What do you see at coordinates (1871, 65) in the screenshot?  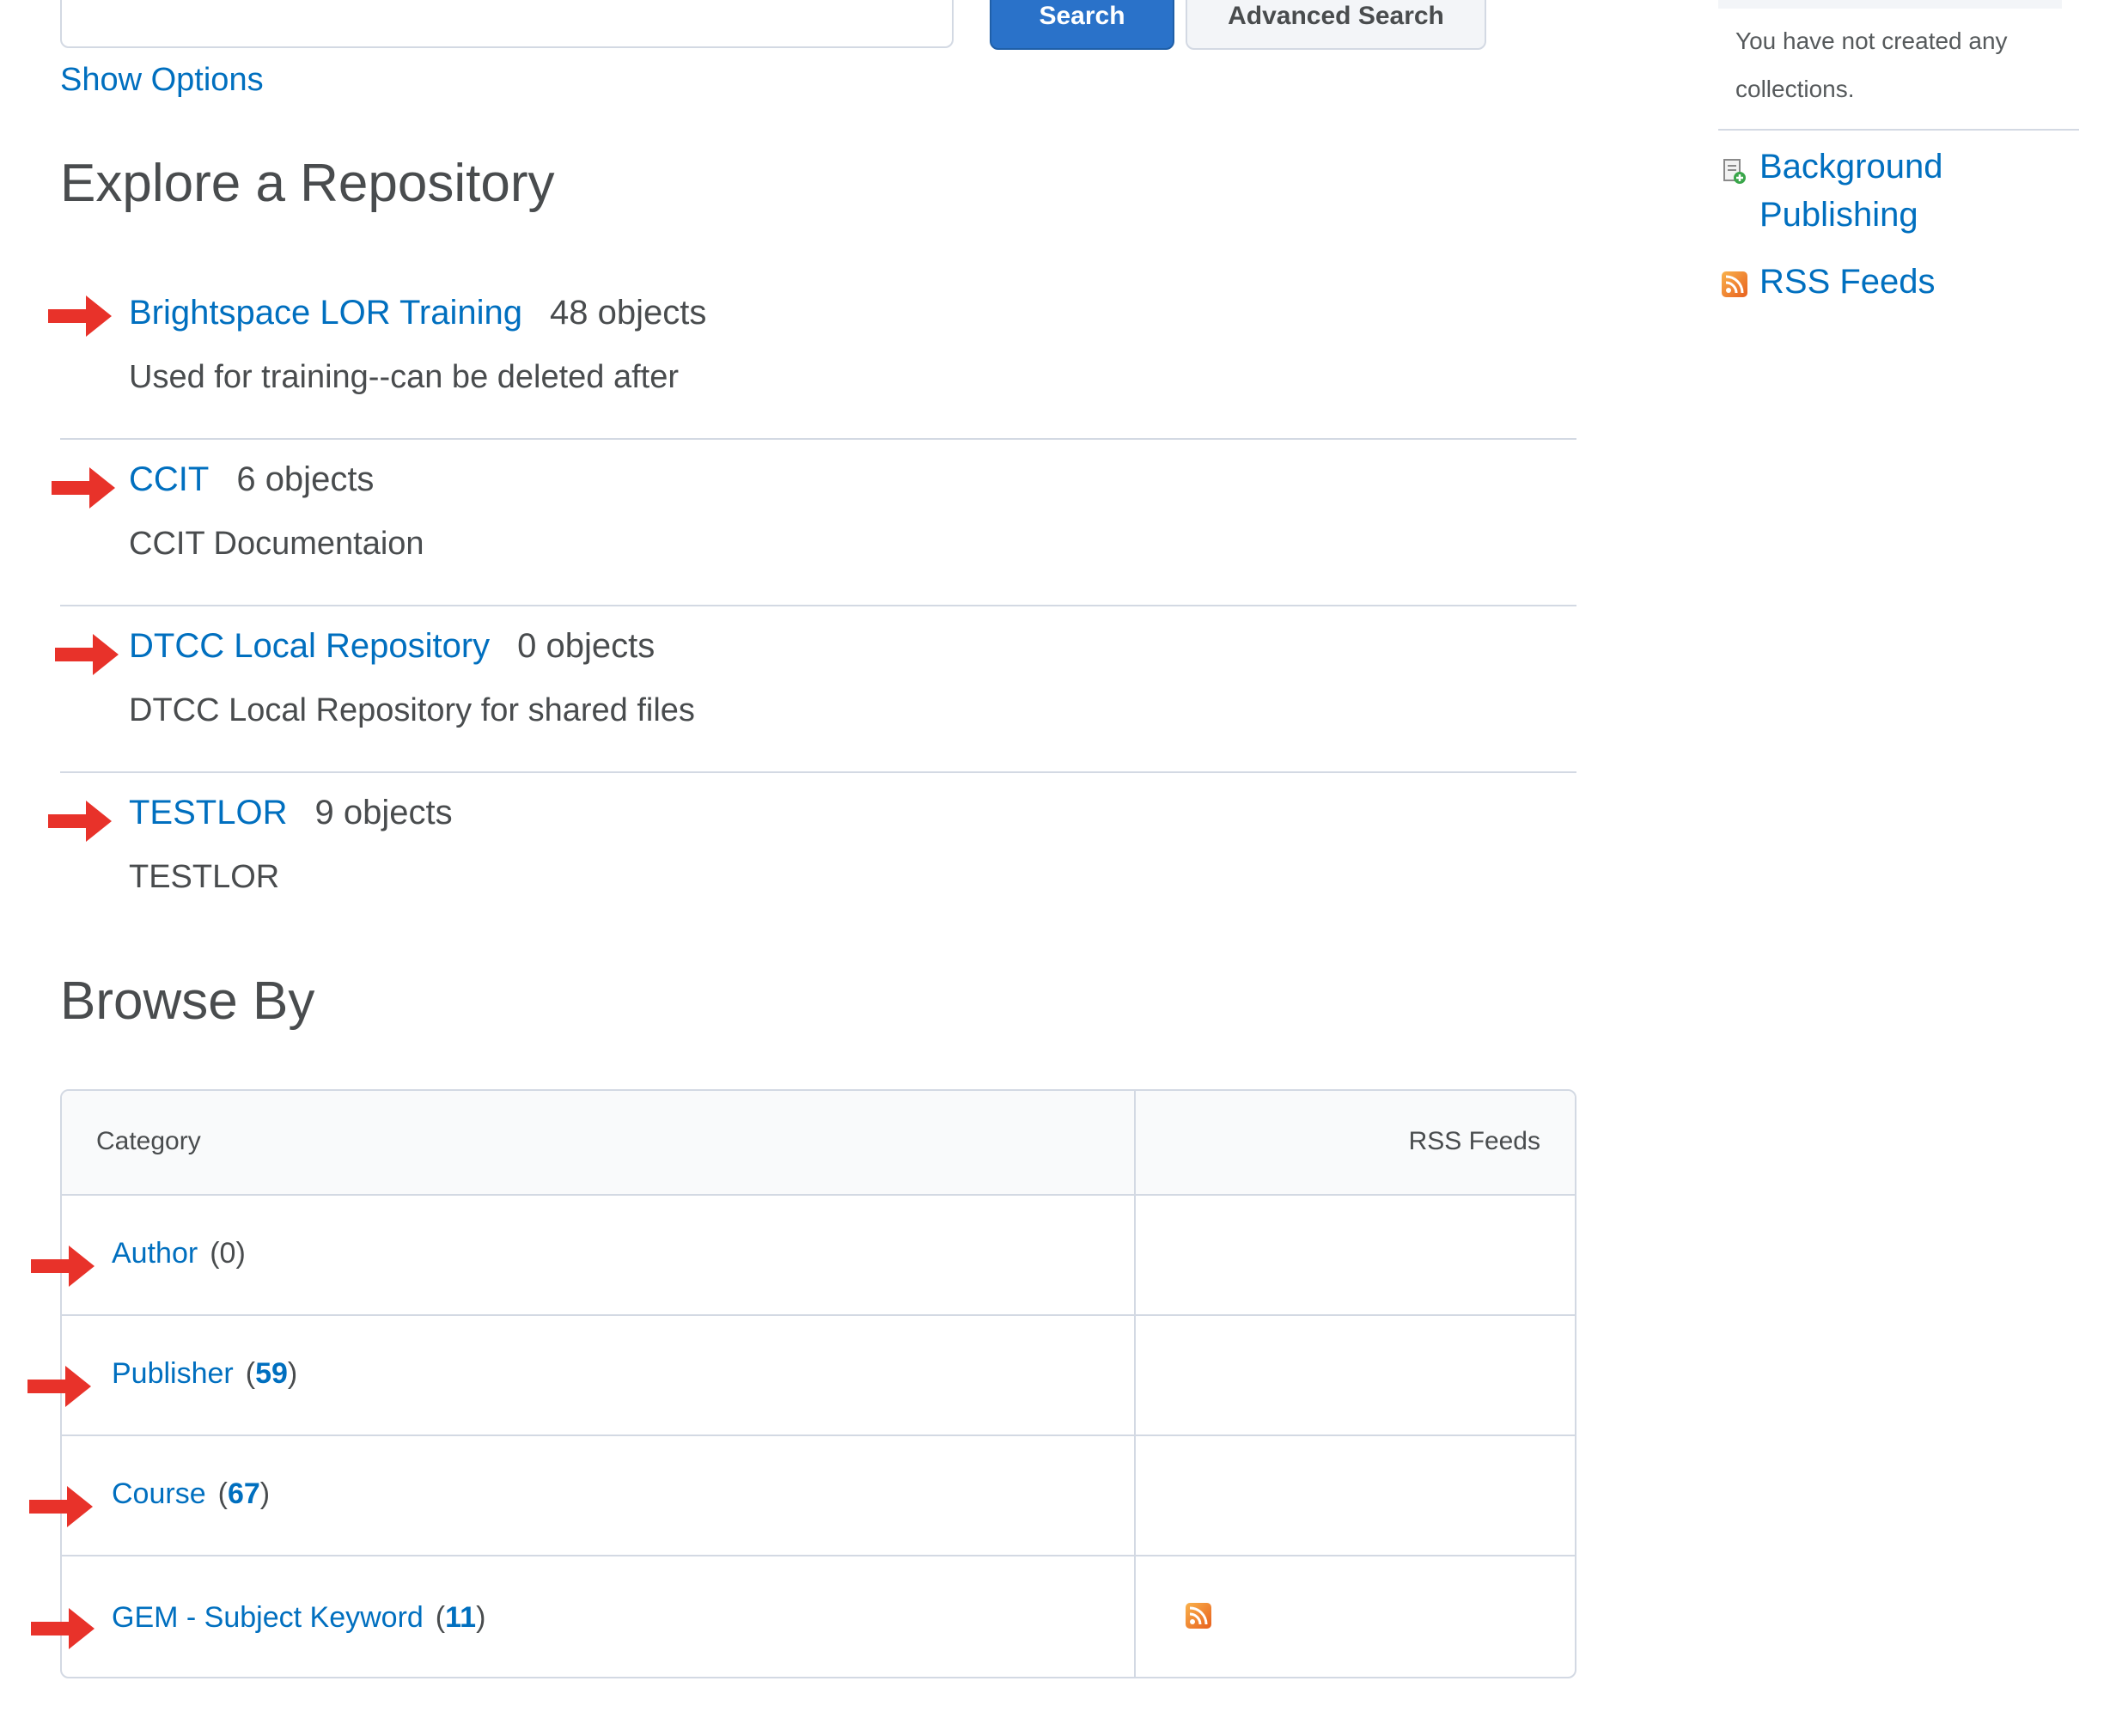 I see `collections-message: You have not created any collections.` at bounding box center [1871, 65].